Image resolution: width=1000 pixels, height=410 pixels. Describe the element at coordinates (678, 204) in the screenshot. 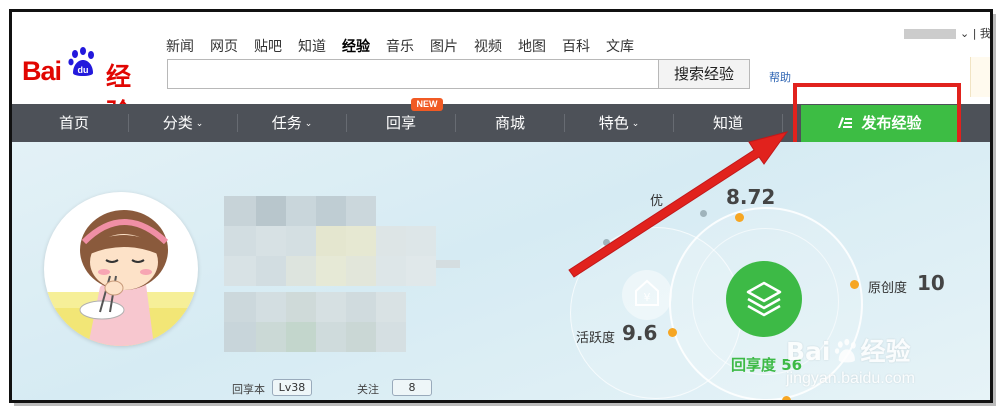

I see `annotation-arrow` at that location.